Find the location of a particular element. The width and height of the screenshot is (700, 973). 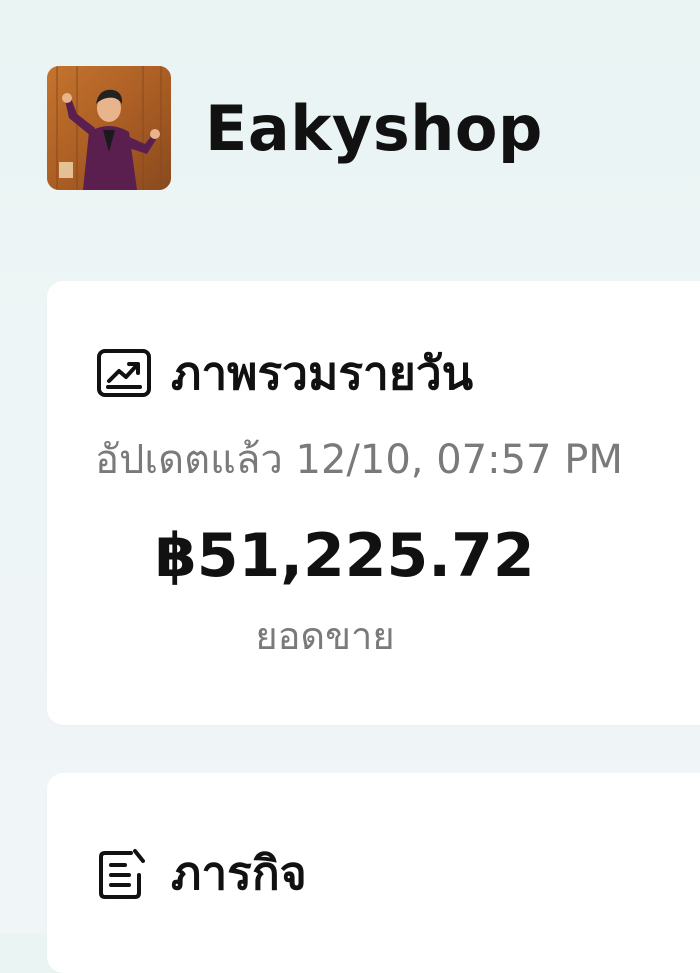

trend-chart-icon is located at coordinates (124, 374).